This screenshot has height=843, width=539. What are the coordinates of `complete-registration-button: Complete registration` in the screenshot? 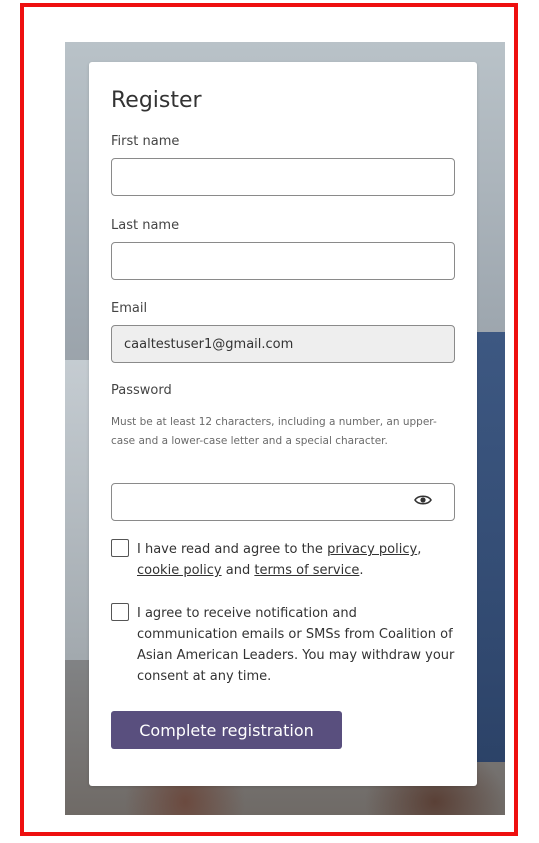 It's located at (226, 730).